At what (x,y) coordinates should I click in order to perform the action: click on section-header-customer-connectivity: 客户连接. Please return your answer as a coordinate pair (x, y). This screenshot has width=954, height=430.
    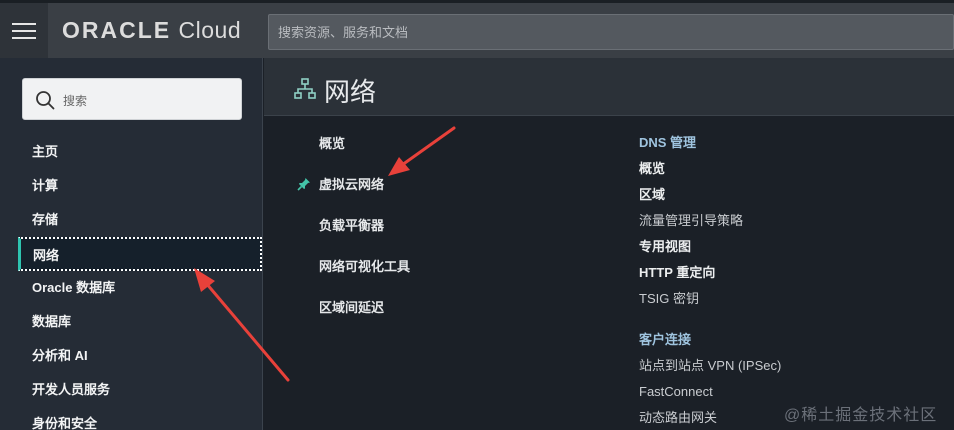
    Looking at the image, I should click on (665, 339).